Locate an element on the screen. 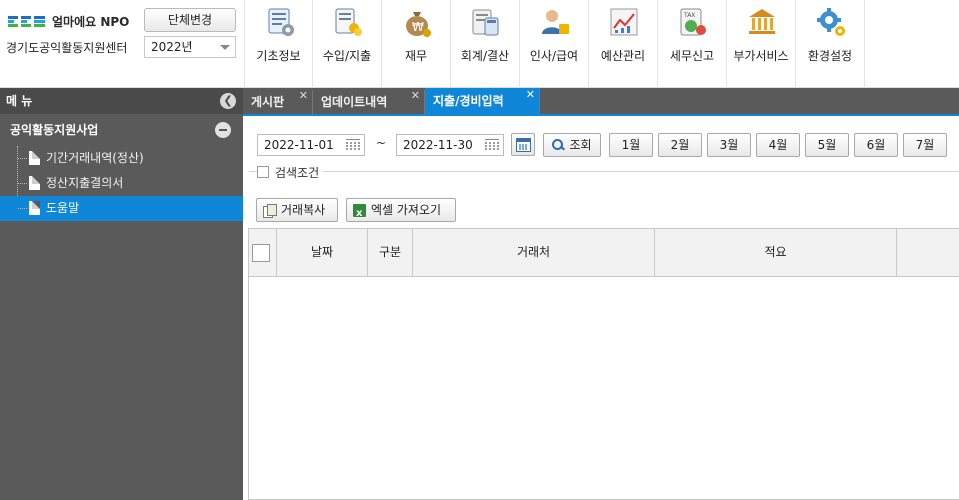 This screenshot has height=500, width=959. sidebar-title: 메 뉴 is located at coordinates (19, 101).